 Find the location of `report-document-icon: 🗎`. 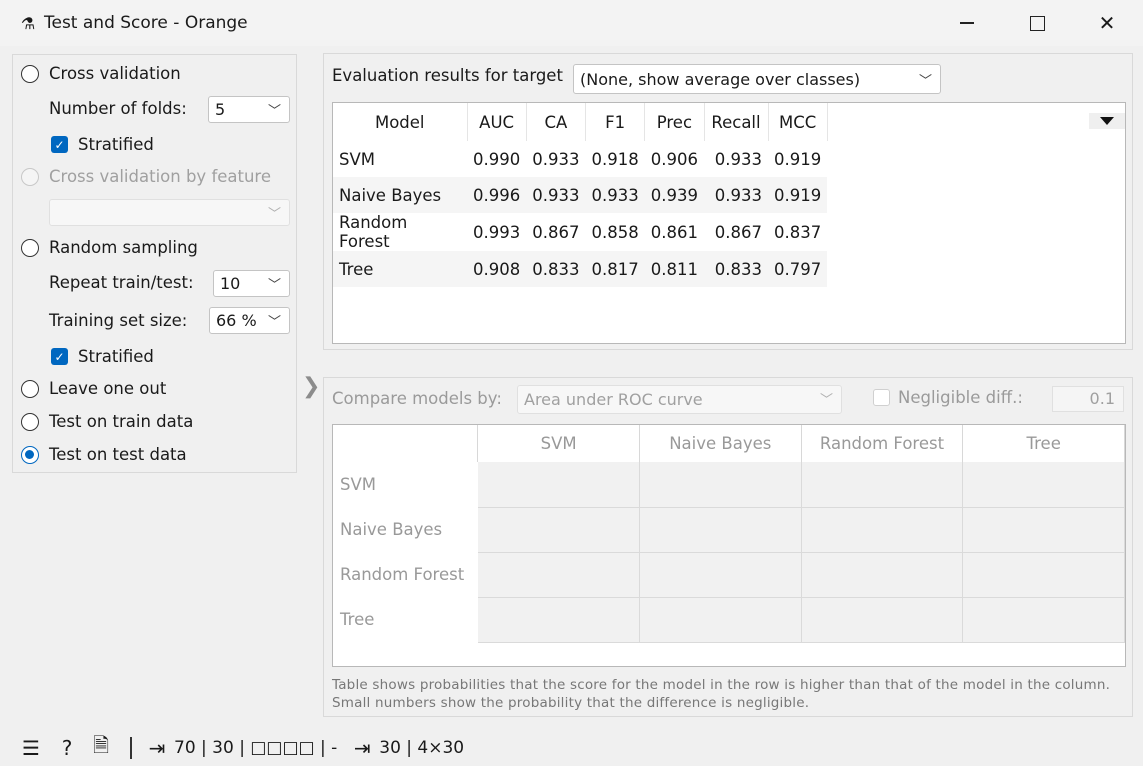

report-document-icon: 🗎 is located at coordinates (101, 748).